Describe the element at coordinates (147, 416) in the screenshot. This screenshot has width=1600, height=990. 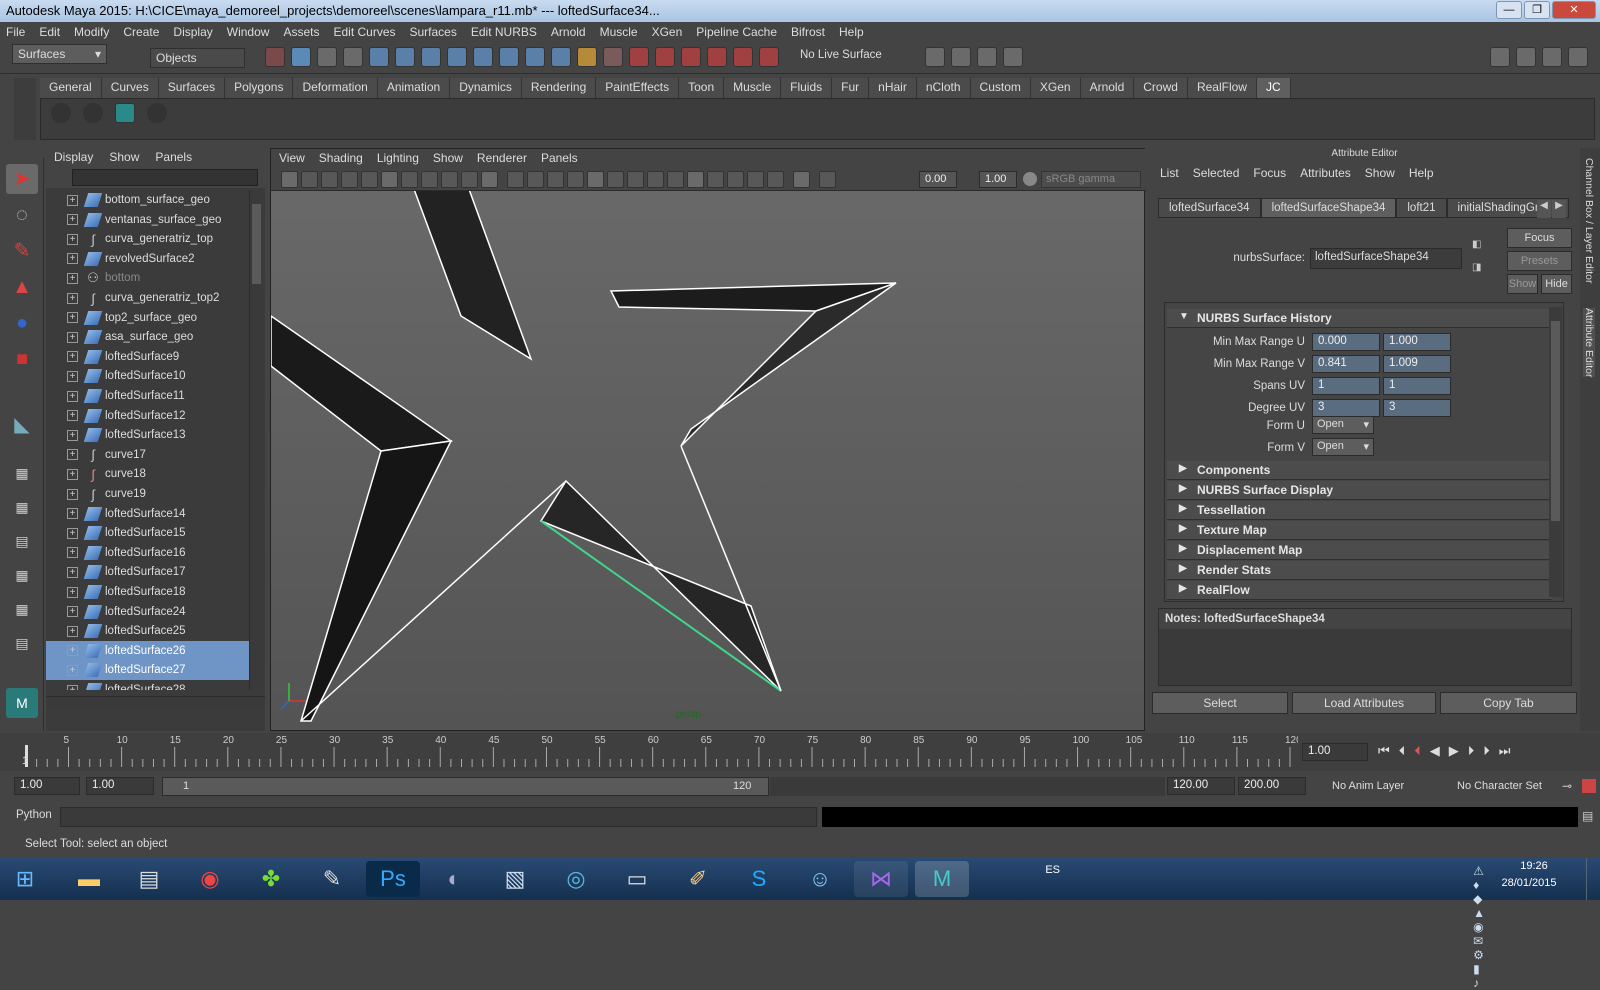
I see `outliner-item: + loftedSurface12` at that location.